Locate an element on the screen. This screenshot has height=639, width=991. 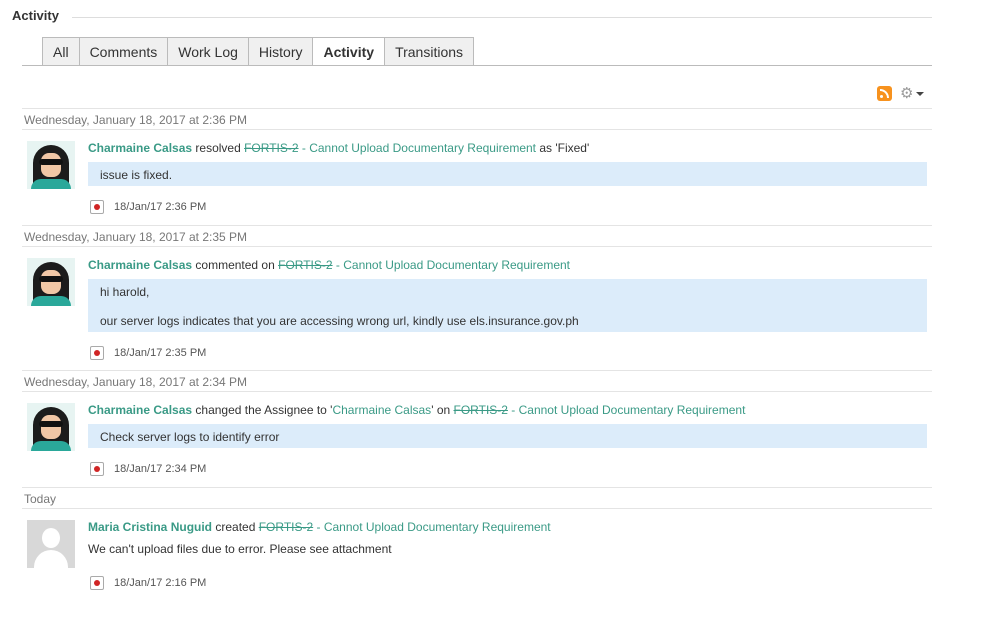
tab-transitions: Transitions is located at coordinates (429, 51).